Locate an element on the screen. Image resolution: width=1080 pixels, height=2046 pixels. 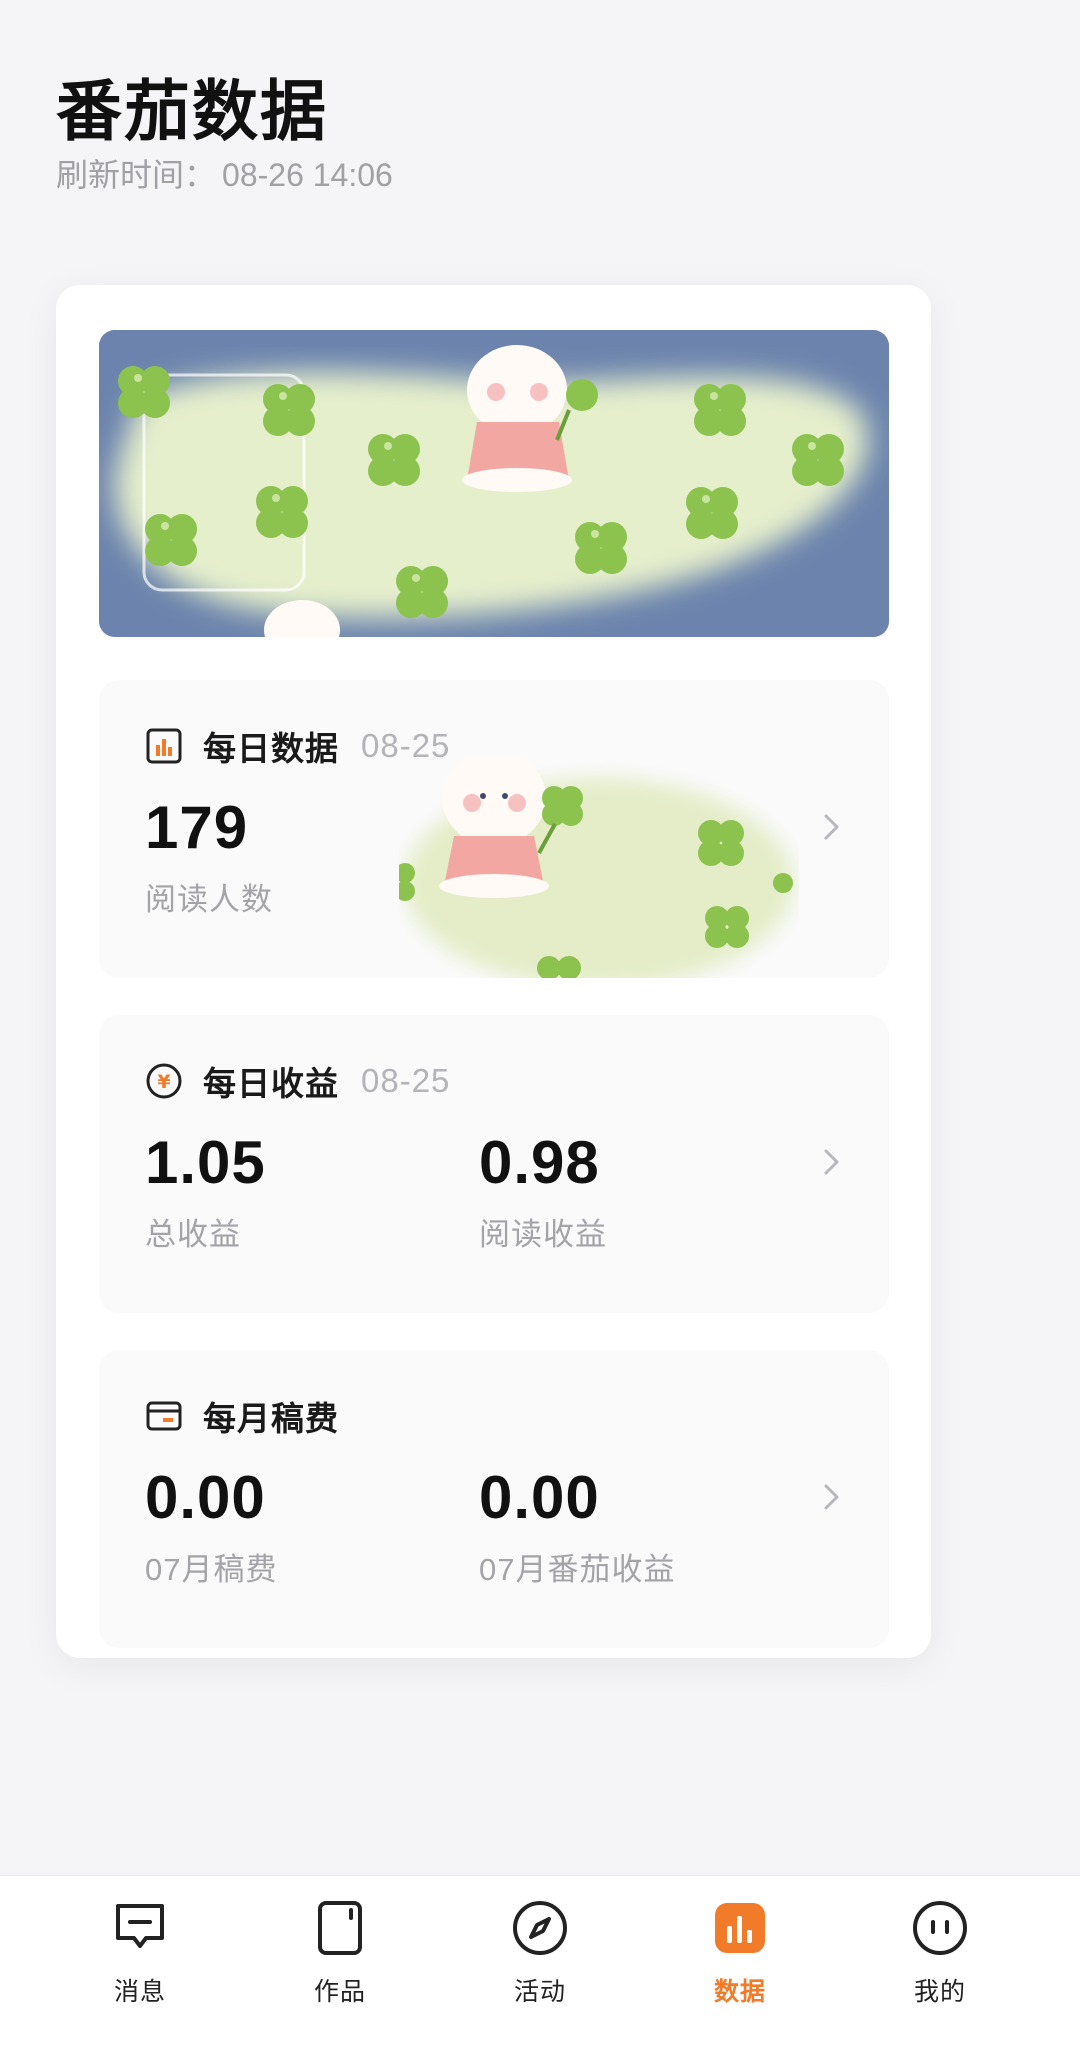
tomato-income-value: 0.00 is located at coordinates (539, 1497).